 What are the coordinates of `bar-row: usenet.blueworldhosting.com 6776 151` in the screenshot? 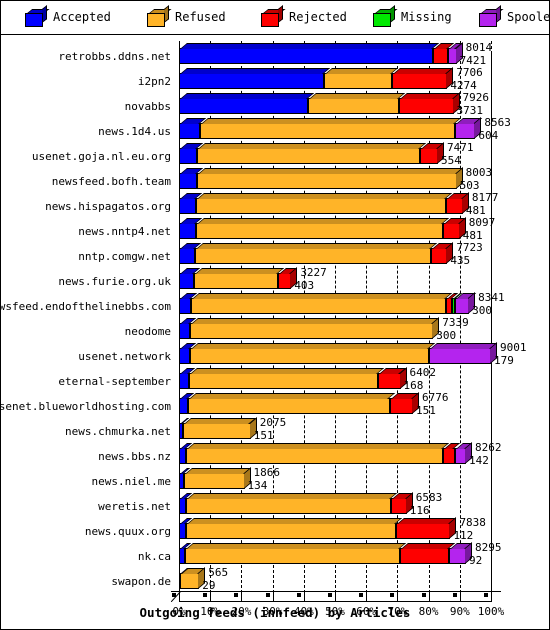 It's located at (275, 404).